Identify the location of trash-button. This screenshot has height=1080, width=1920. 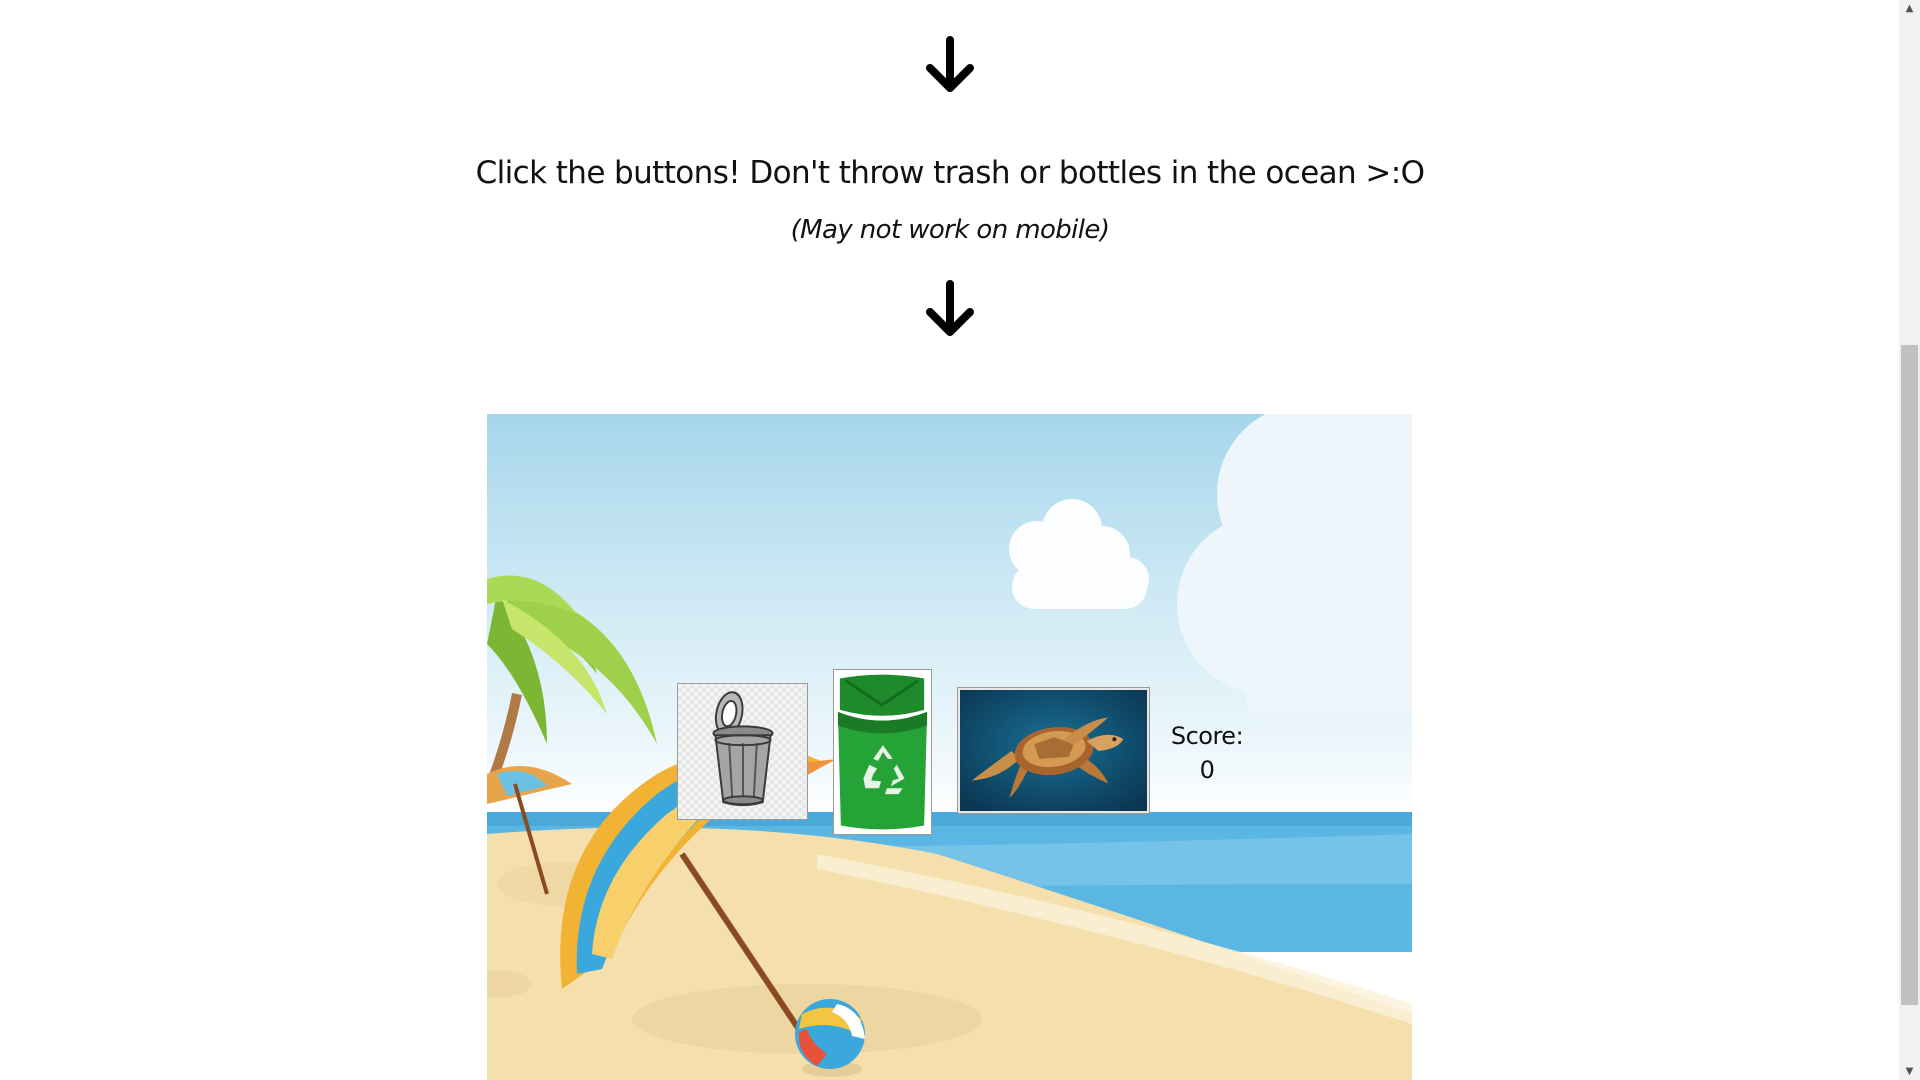
(742, 751).